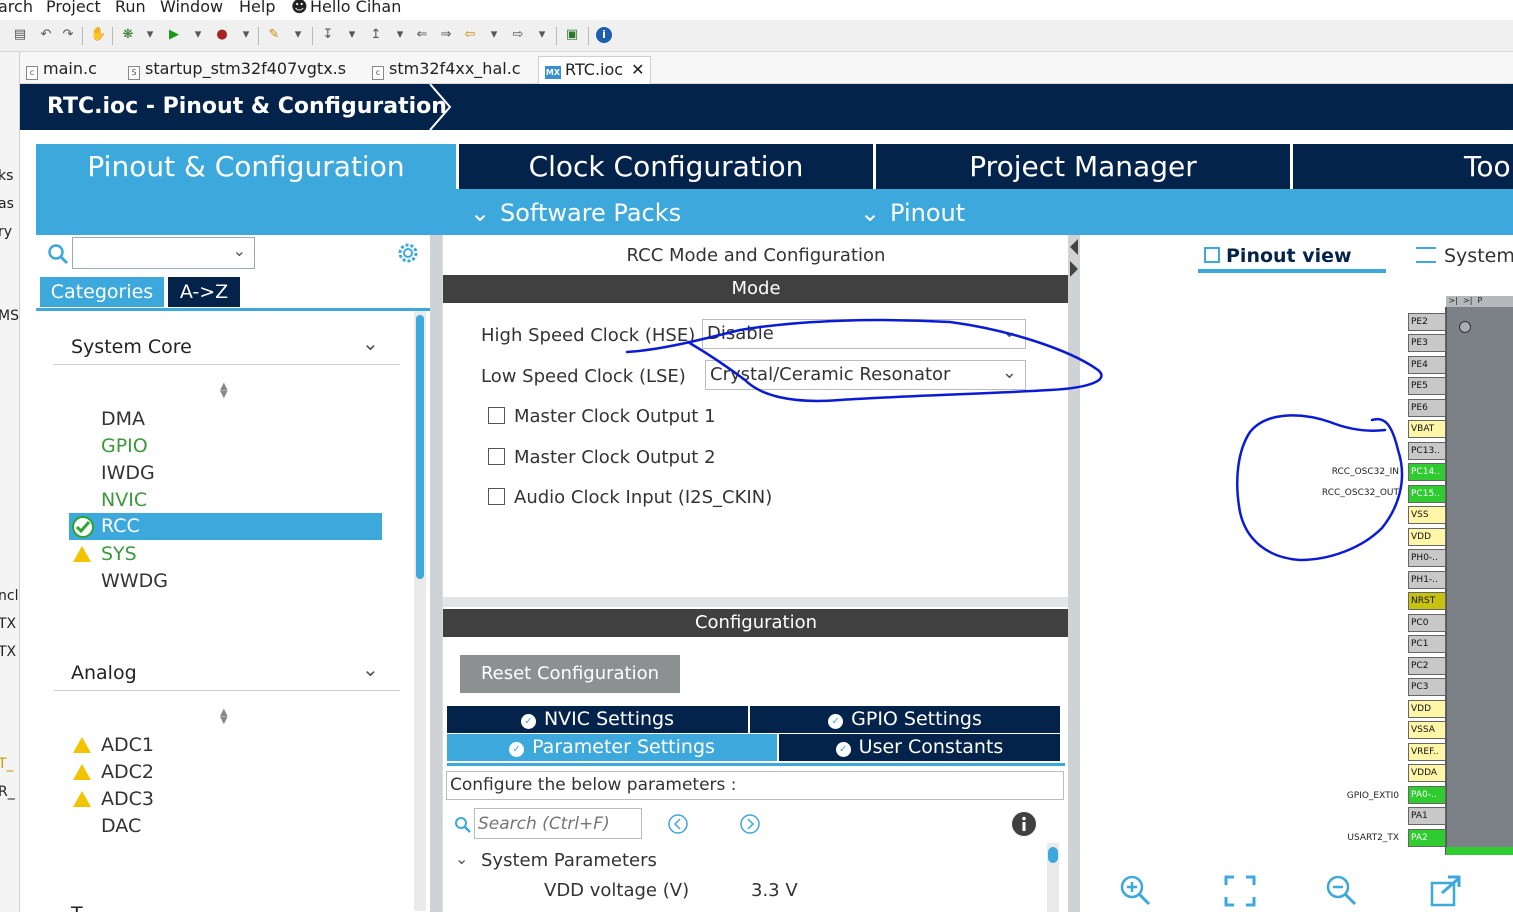 The image size is (1513, 912). I want to click on pin-pe5: PE5, so click(1427, 386).